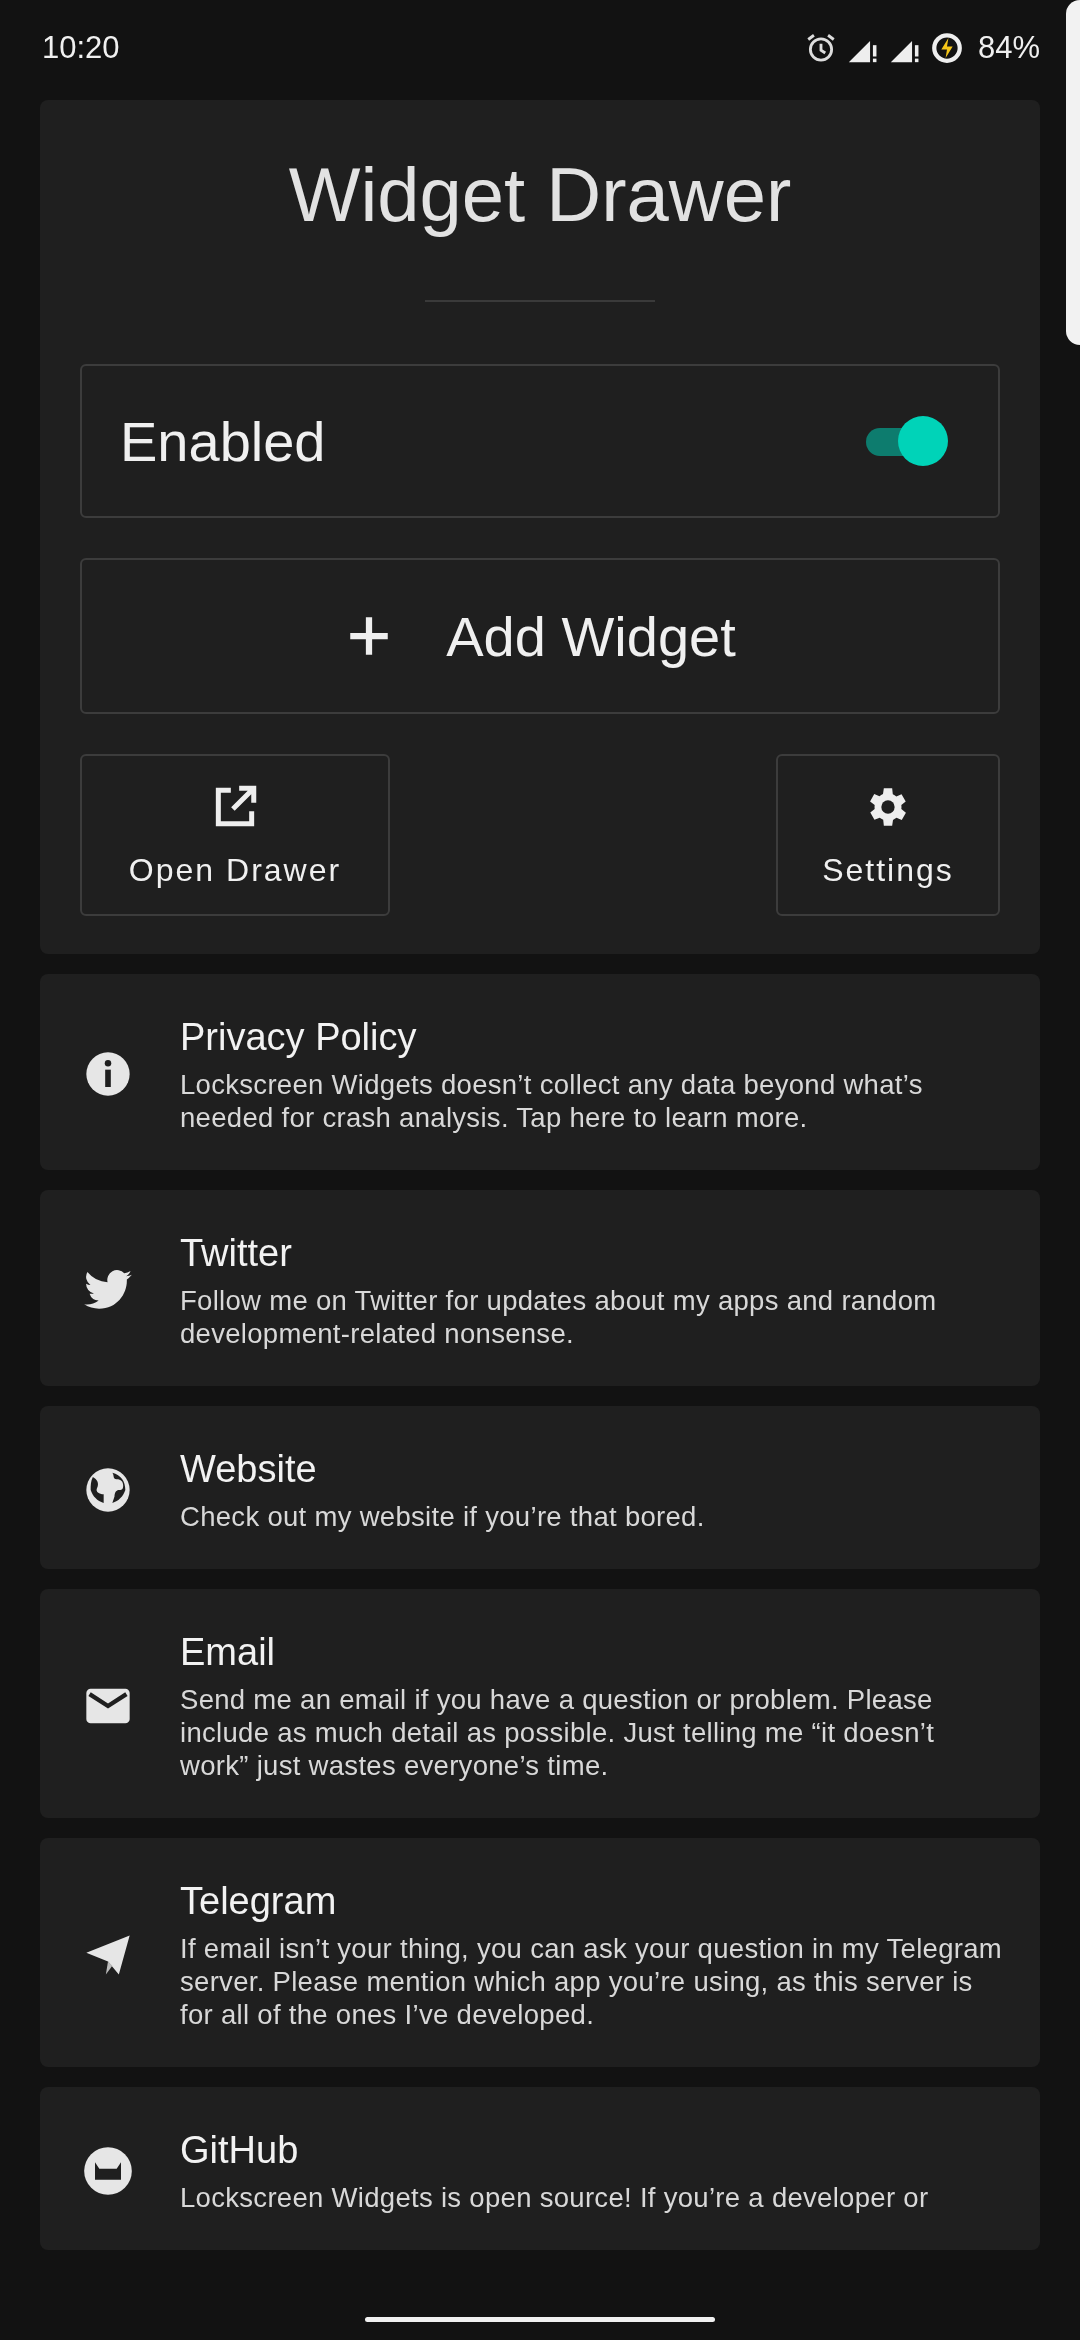 This screenshot has height=2340, width=1080. I want to click on link-description: Lockscreen Widgets is open source! If you’re a developer or, so click(554, 2197).